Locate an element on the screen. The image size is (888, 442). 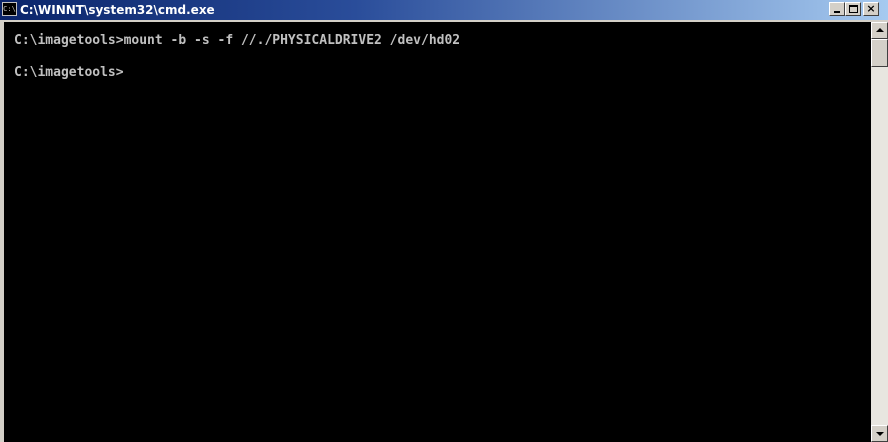
maximize-button is located at coordinates (853, 9).